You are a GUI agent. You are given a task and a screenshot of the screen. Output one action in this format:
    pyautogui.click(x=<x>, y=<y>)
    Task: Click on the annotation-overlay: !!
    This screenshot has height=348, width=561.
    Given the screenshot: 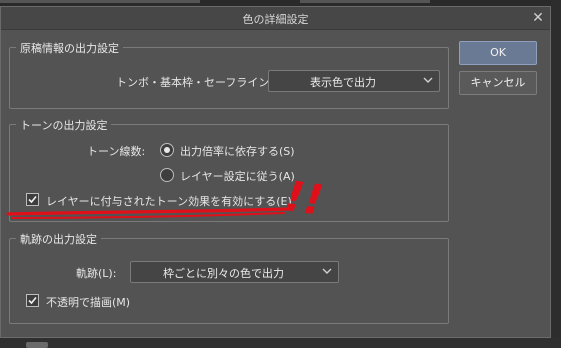 What is the action you would take?
    pyautogui.click(x=166, y=198)
    